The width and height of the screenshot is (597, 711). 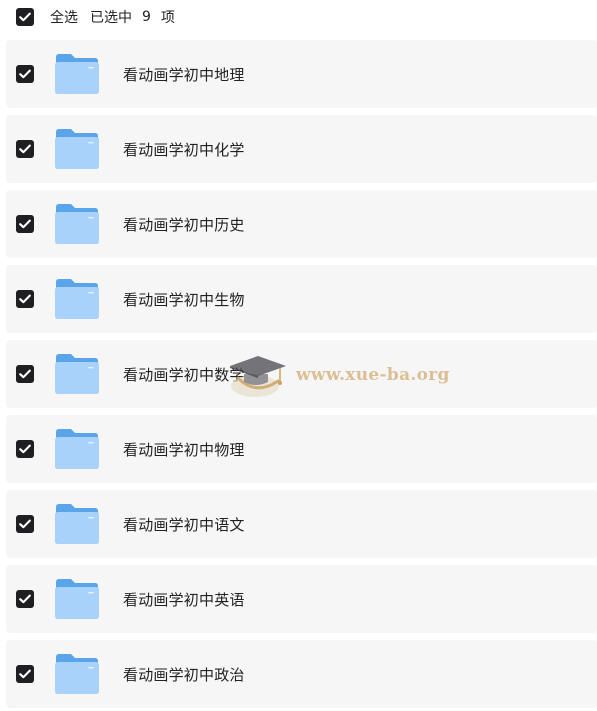 What do you see at coordinates (184, 299) in the screenshot?
I see `folder-name: 看动画学初中生物` at bounding box center [184, 299].